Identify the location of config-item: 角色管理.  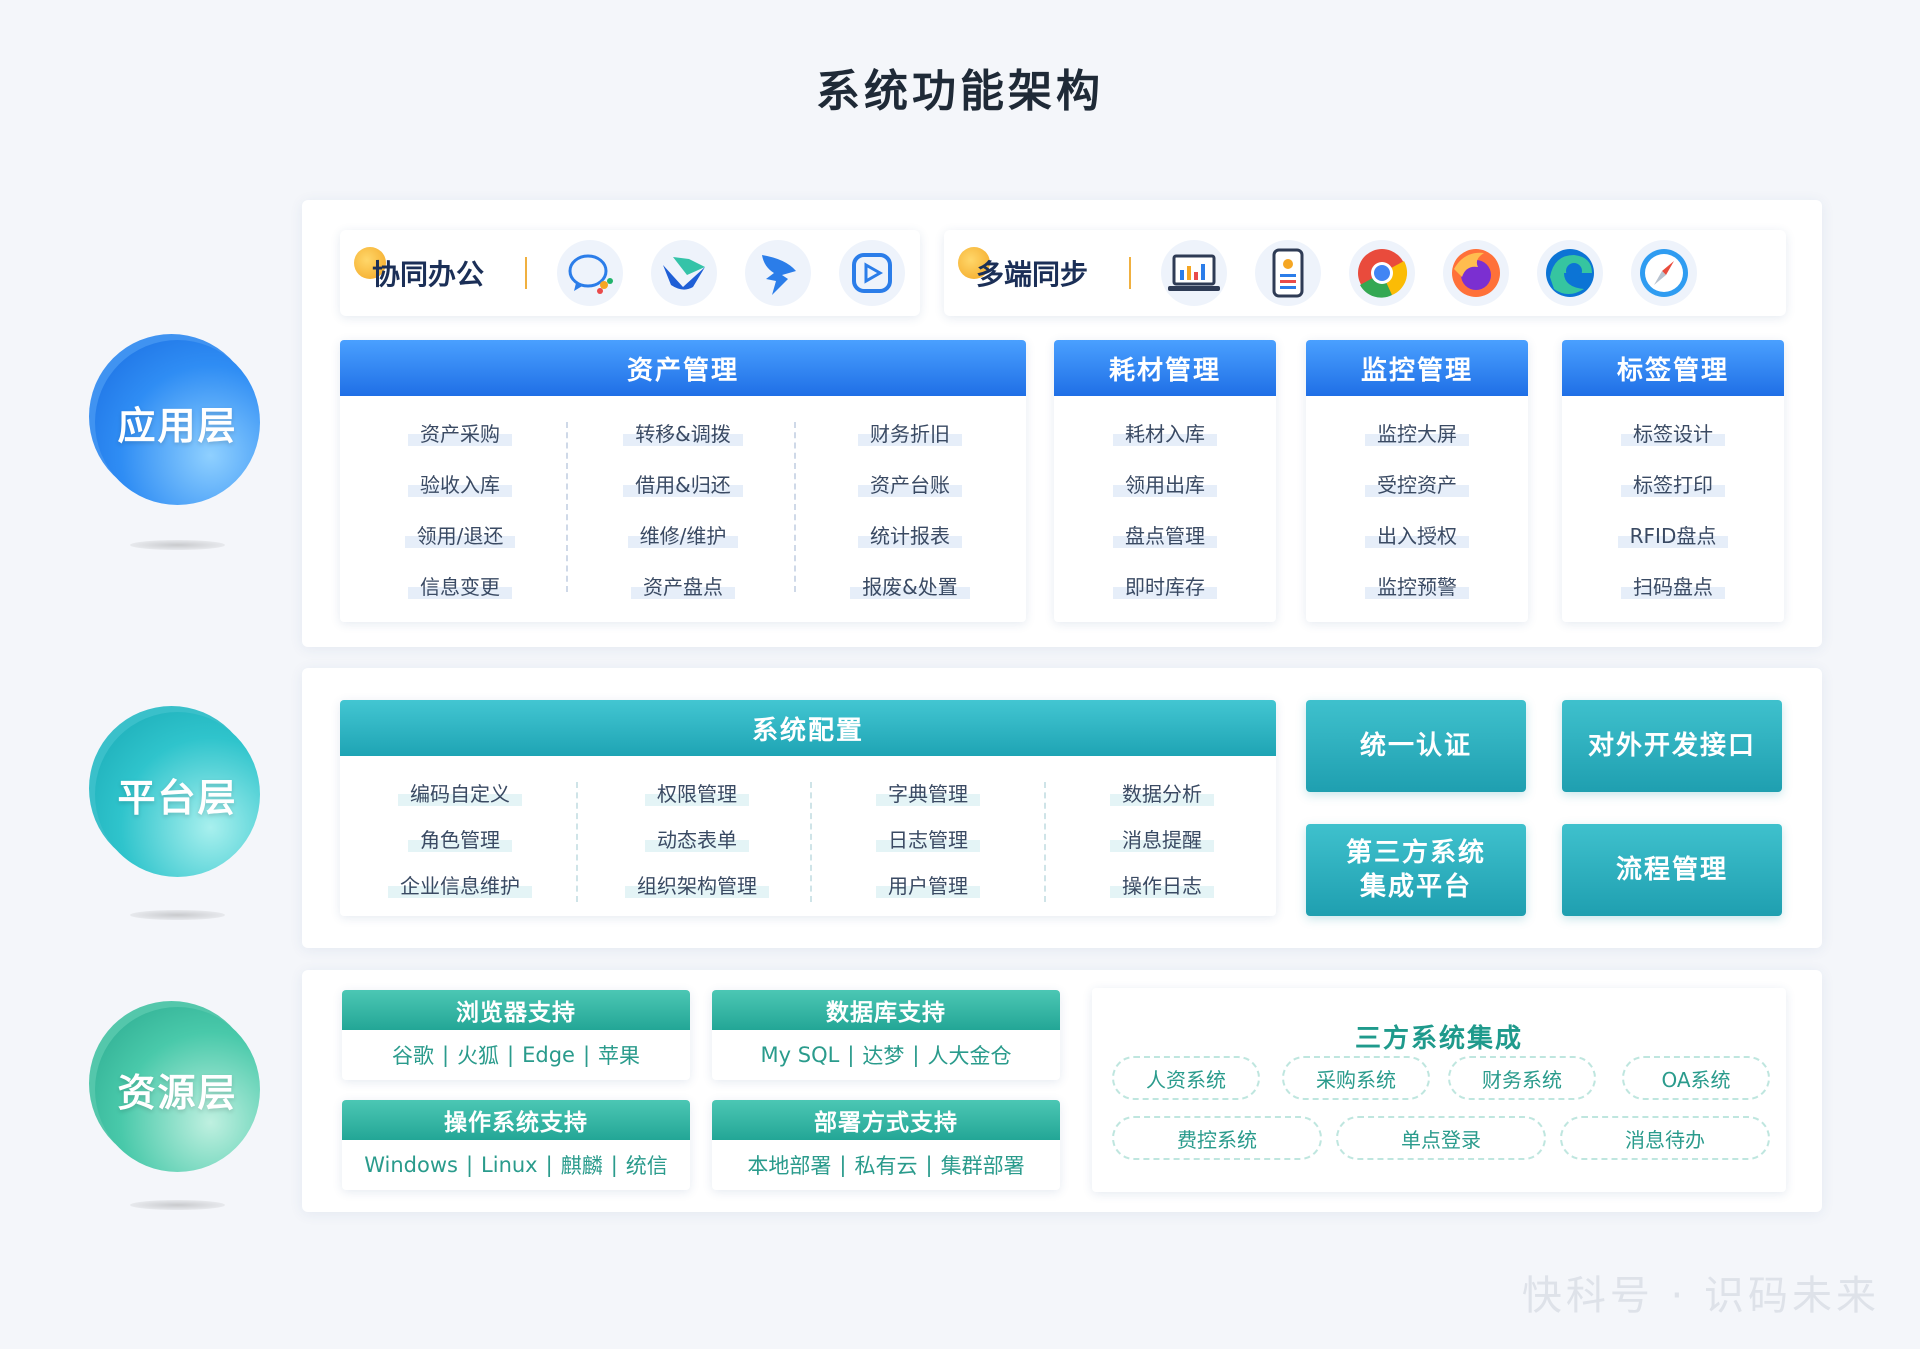
(460, 847).